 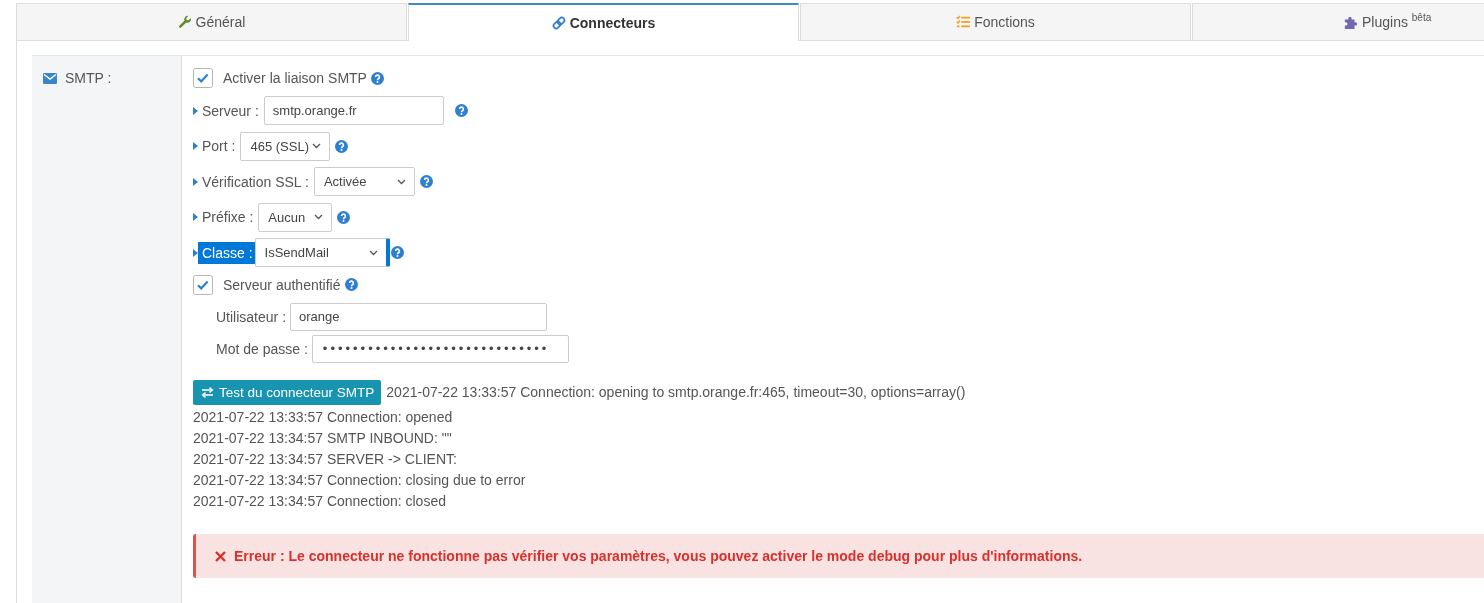 I want to click on text-field: smtp.orange.fr, so click(x=353, y=110).